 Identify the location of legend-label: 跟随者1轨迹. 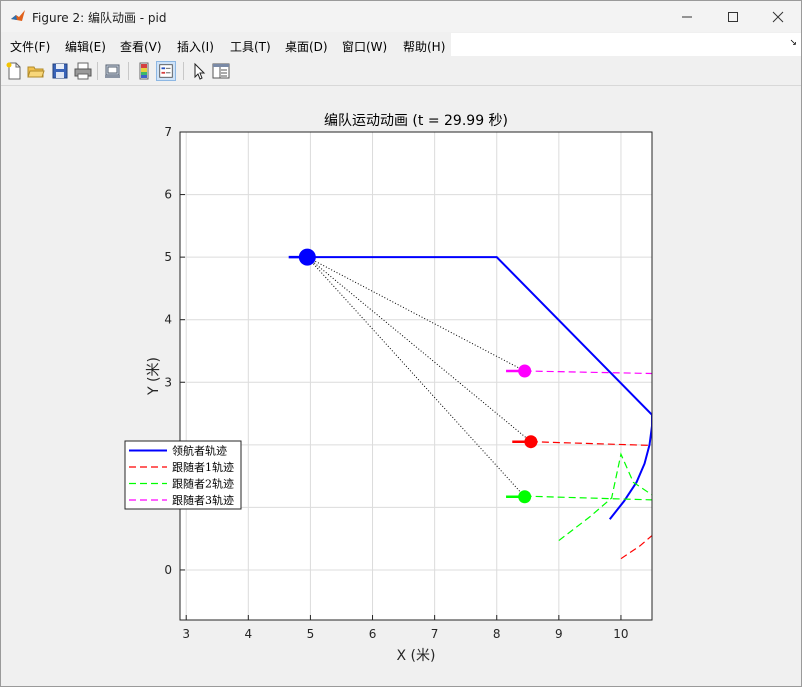
(203, 467).